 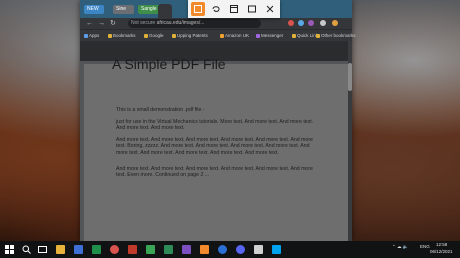 What do you see at coordinates (335, 23) in the screenshot?
I see `avatar` at bounding box center [335, 23].